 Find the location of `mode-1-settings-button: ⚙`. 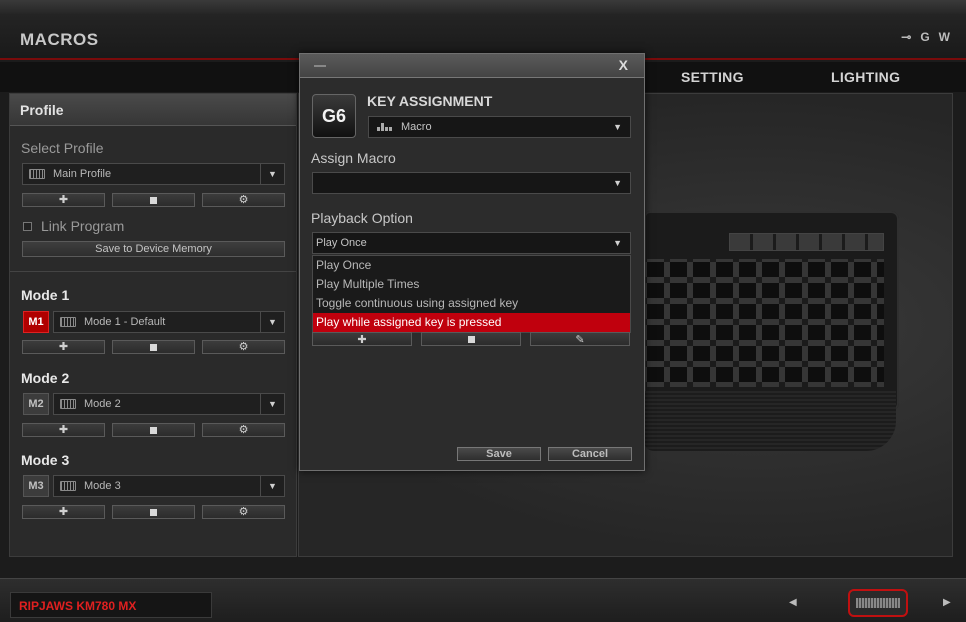

mode-1-settings-button: ⚙ is located at coordinates (243, 347).